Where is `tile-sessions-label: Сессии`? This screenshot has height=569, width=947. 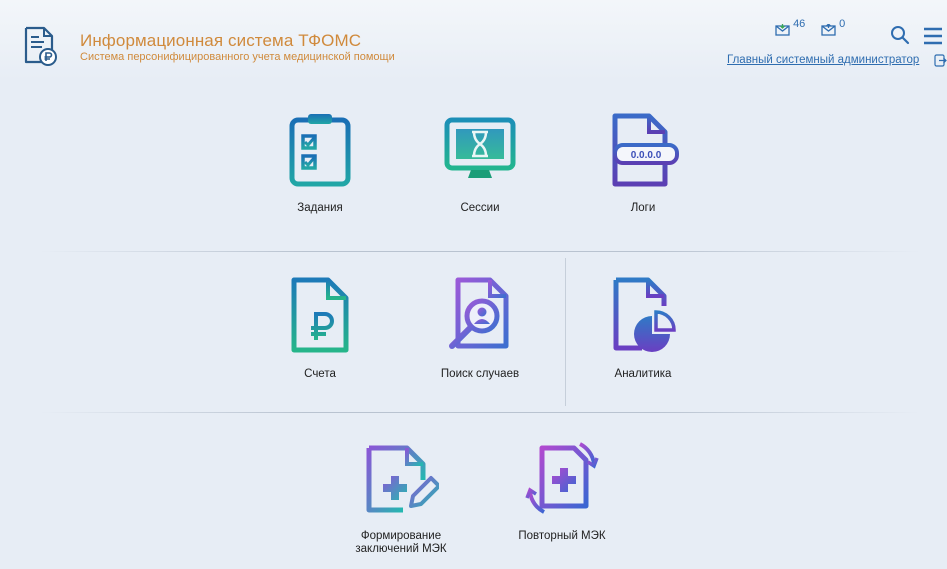 tile-sessions-label: Сессии is located at coordinates (480, 208).